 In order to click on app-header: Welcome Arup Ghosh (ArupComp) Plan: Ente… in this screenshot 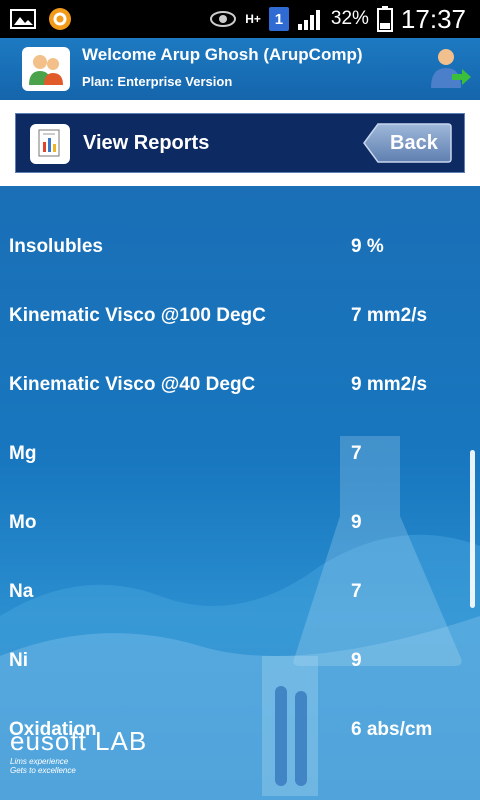, I will do `click(240, 69)`.